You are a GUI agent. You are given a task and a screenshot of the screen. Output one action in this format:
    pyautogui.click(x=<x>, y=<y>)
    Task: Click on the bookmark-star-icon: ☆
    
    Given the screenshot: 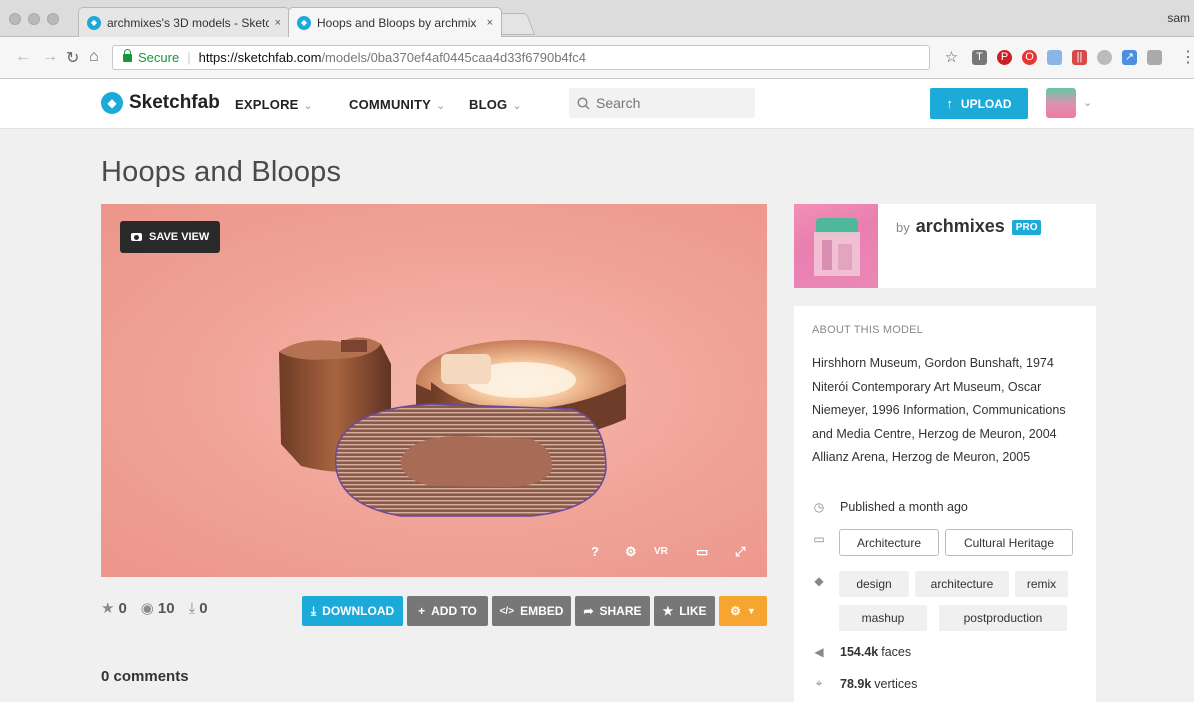 What is the action you would take?
    pyautogui.click(x=951, y=57)
    